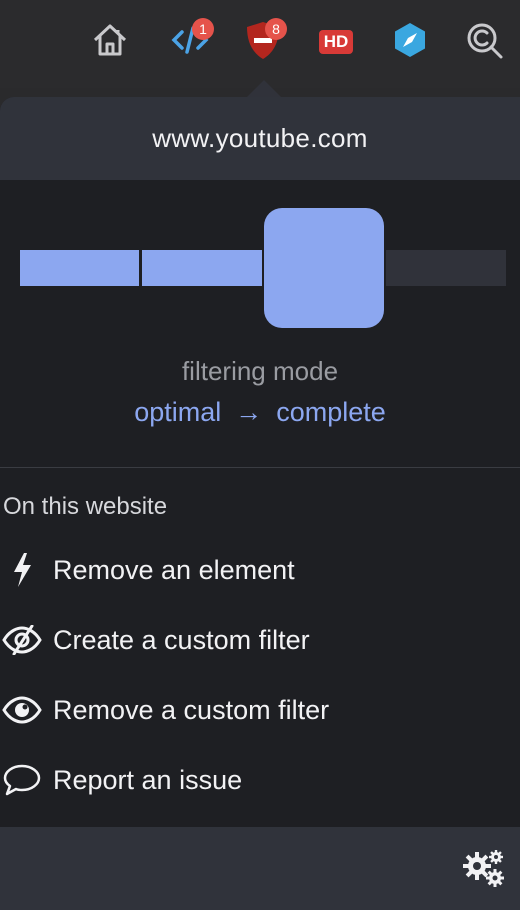 The image size is (520, 910). What do you see at coordinates (174, 569) in the screenshot?
I see `menu-item-label: Remove an element` at bounding box center [174, 569].